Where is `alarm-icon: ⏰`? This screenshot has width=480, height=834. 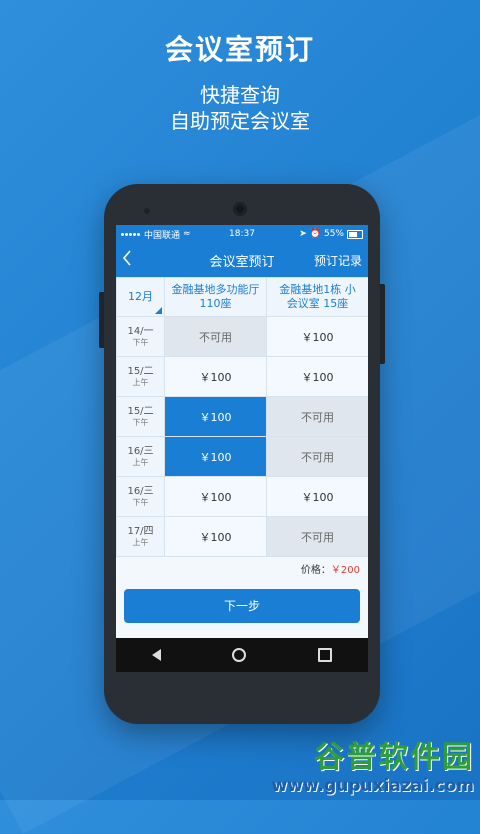 alarm-icon: ⏰ is located at coordinates (315, 234).